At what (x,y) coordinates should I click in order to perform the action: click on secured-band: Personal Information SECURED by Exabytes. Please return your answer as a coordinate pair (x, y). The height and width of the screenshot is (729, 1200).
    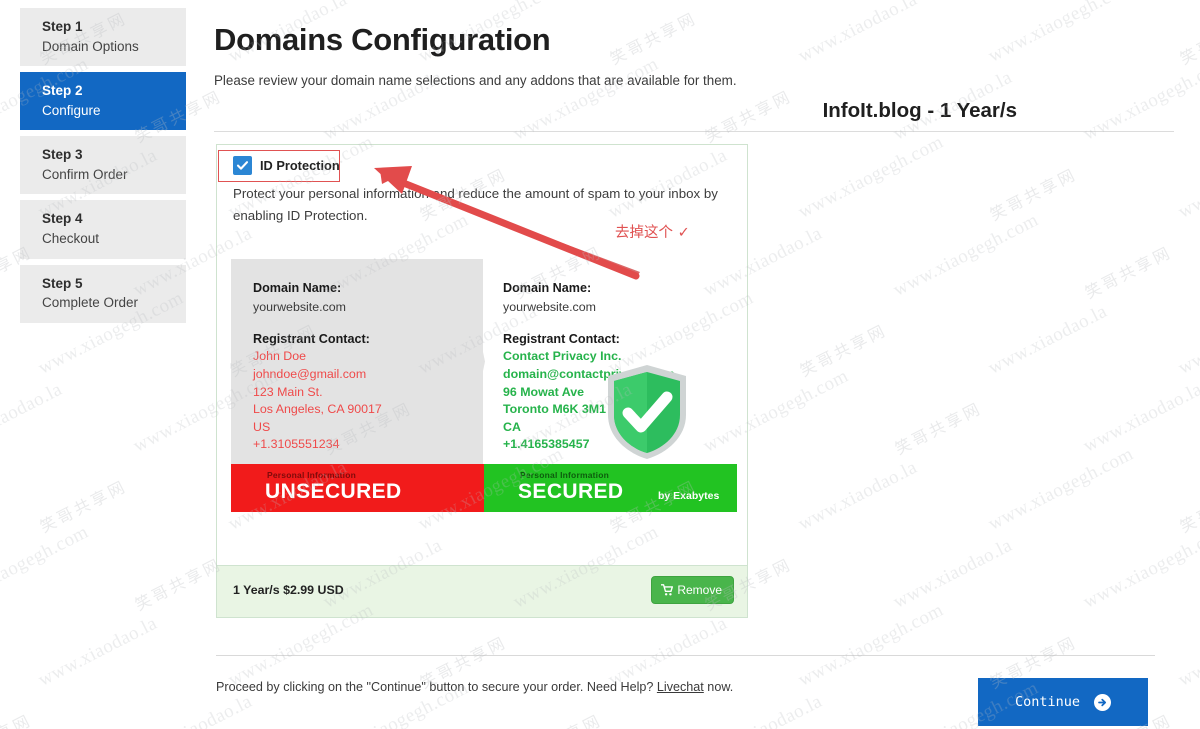
    Looking at the image, I should click on (610, 488).